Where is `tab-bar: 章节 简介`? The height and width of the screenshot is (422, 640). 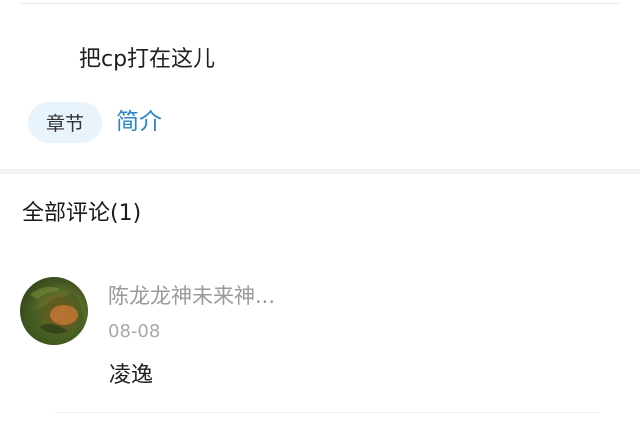
tab-bar: 章节 简介 is located at coordinates (95, 122).